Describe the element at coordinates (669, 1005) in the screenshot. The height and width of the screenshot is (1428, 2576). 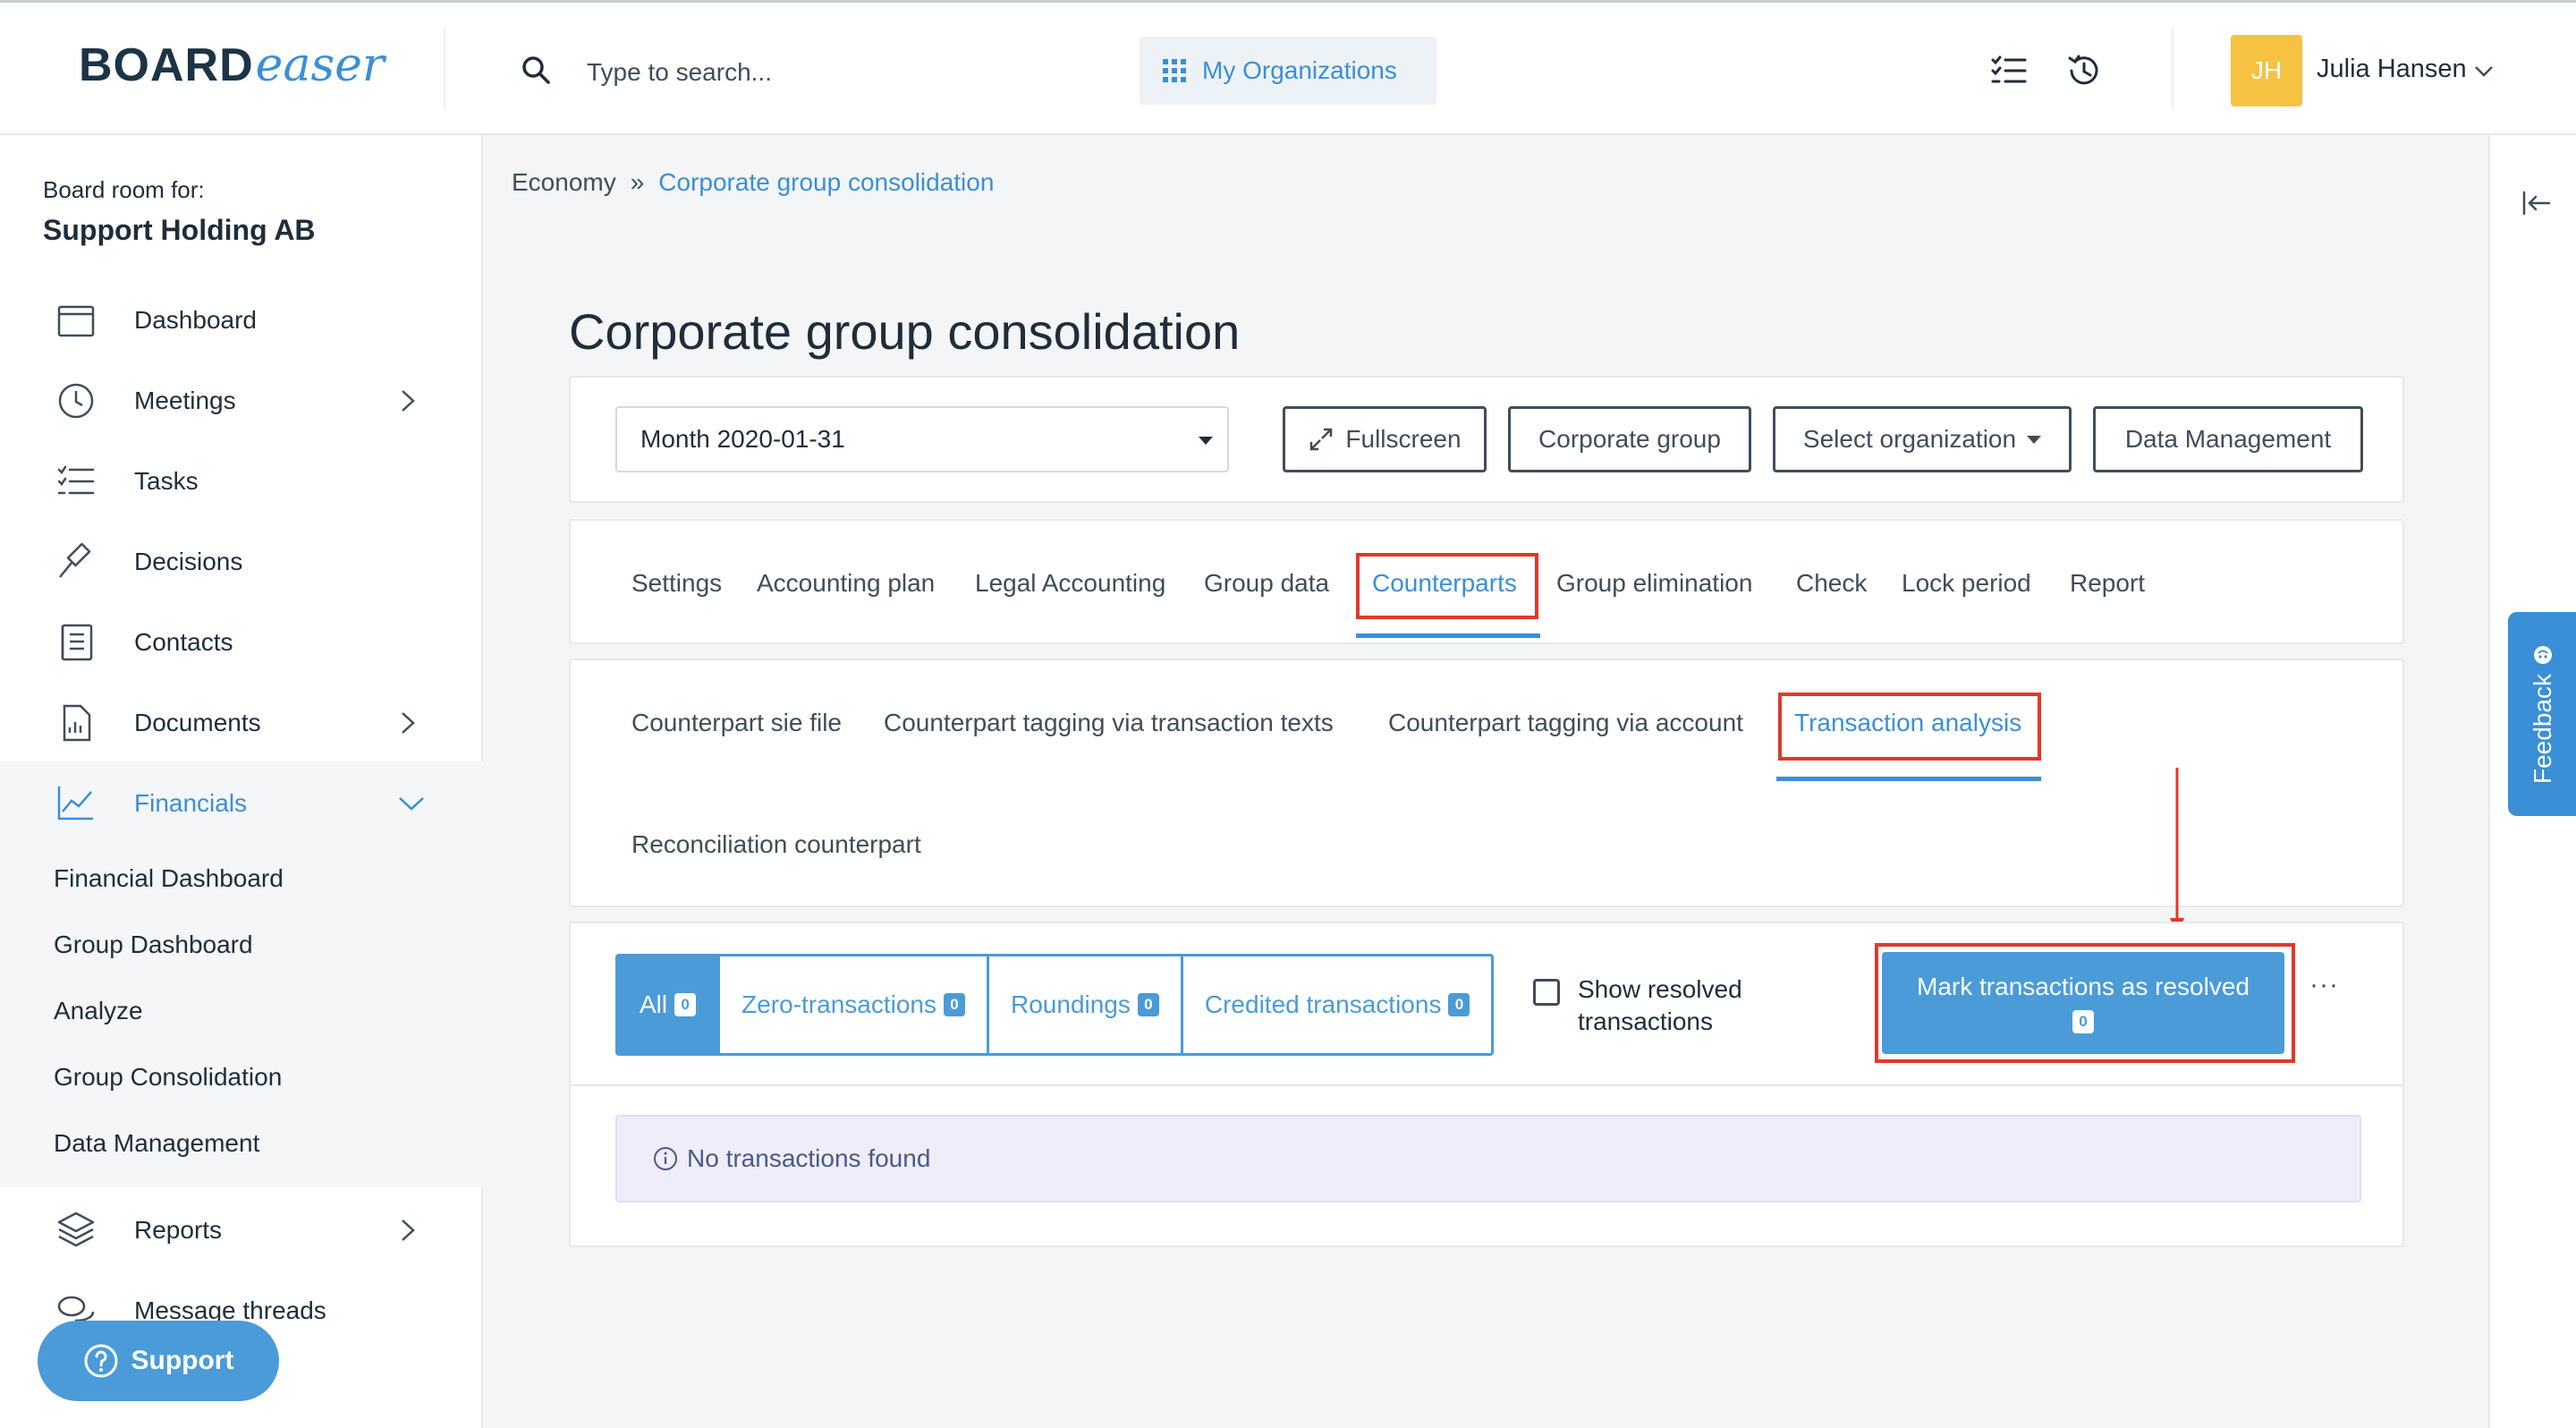
I see `filter-all: All 0` at that location.